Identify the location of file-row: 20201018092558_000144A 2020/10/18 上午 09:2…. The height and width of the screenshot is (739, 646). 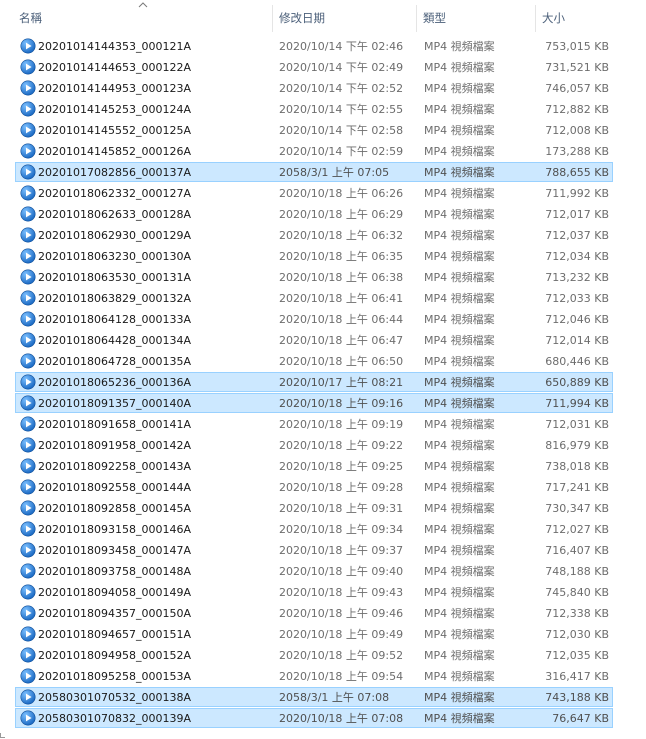
(314, 487).